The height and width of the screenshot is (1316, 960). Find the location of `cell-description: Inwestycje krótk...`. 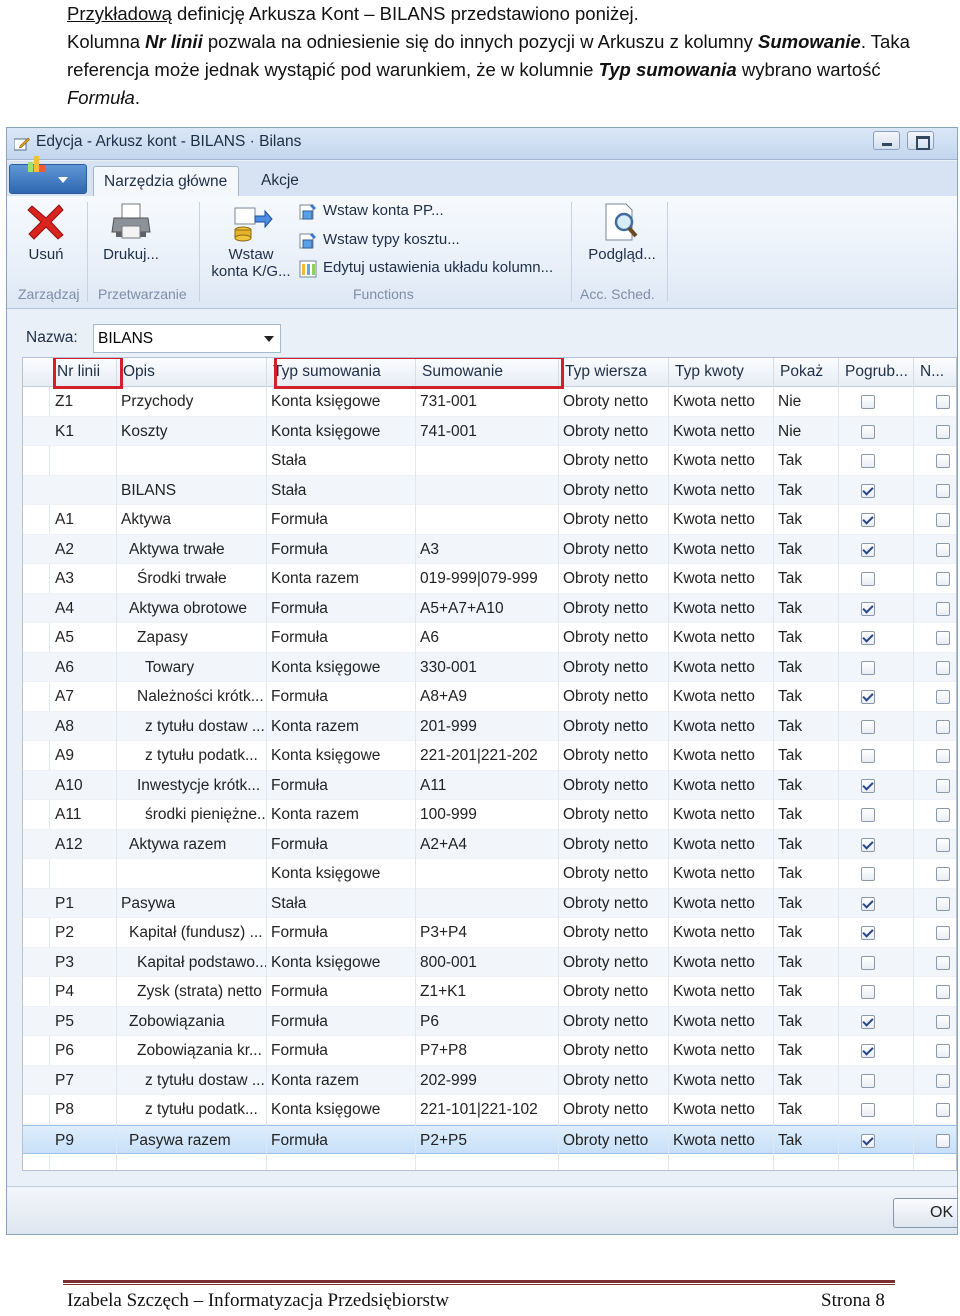

cell-description: Inwestycje krótk... is located at coordinates (200, 785).